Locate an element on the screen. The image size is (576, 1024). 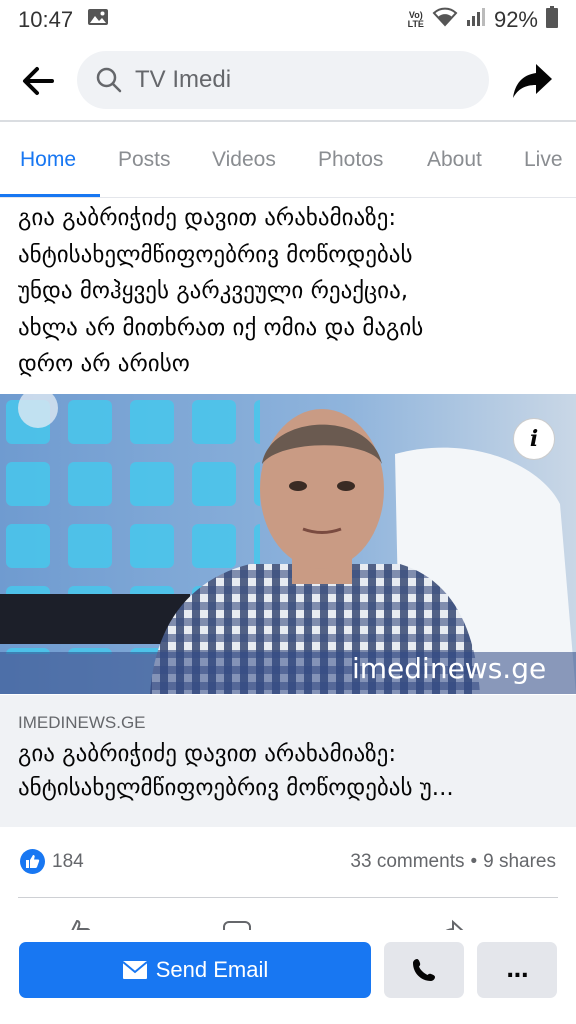
tab-about: About is located at coordinates (454, 160).